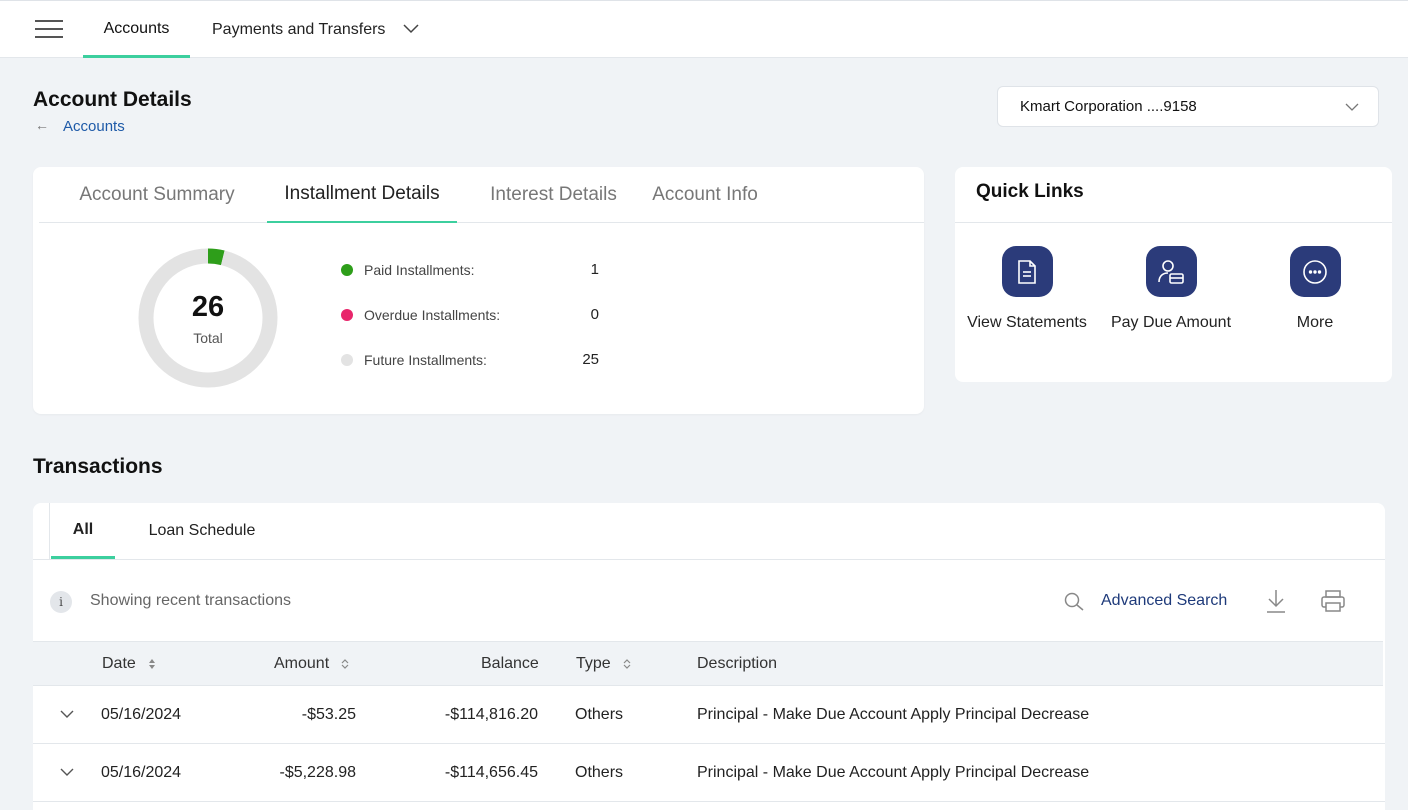 The width and height of the screenshot is (1408, 810). I want to click on nav-tab-payments-and-transfers: Payments and Transfers, so click(298, 29).